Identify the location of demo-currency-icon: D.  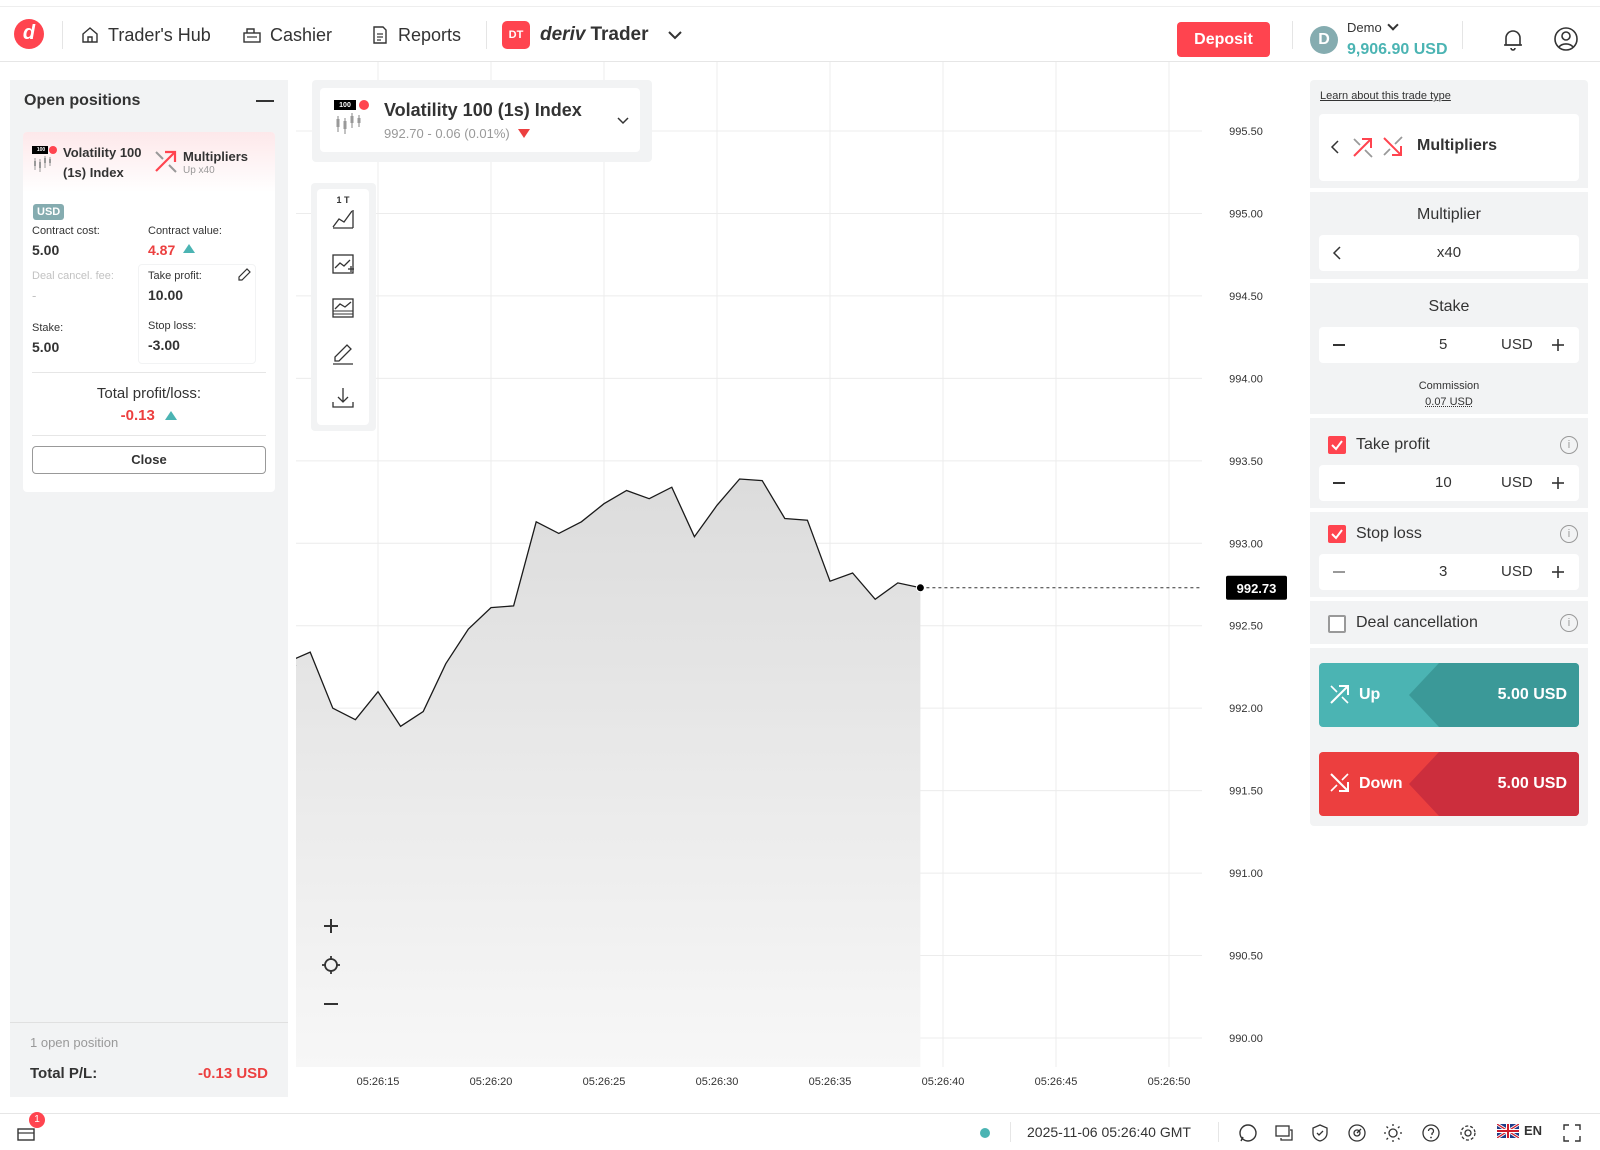
(1324, 40).